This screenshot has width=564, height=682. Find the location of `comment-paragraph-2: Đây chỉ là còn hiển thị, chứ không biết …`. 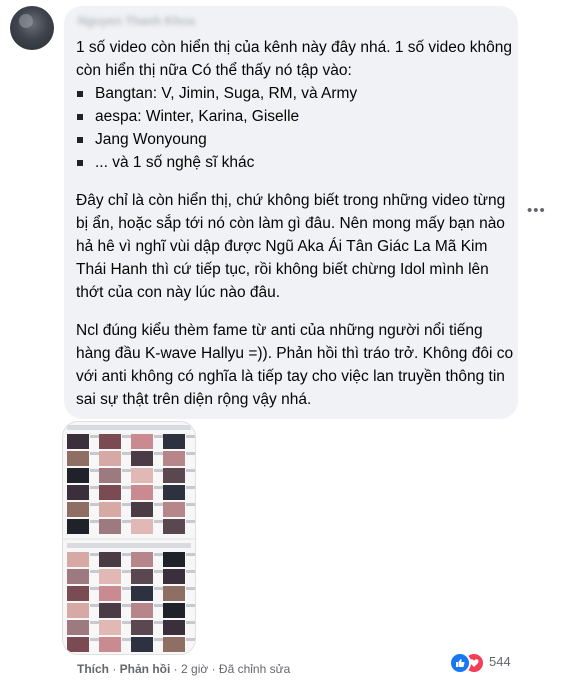

comment-paragraph-2: Đây chỉ là còn hiển thị, chứ không biết … is located at coordinates (291, 246).